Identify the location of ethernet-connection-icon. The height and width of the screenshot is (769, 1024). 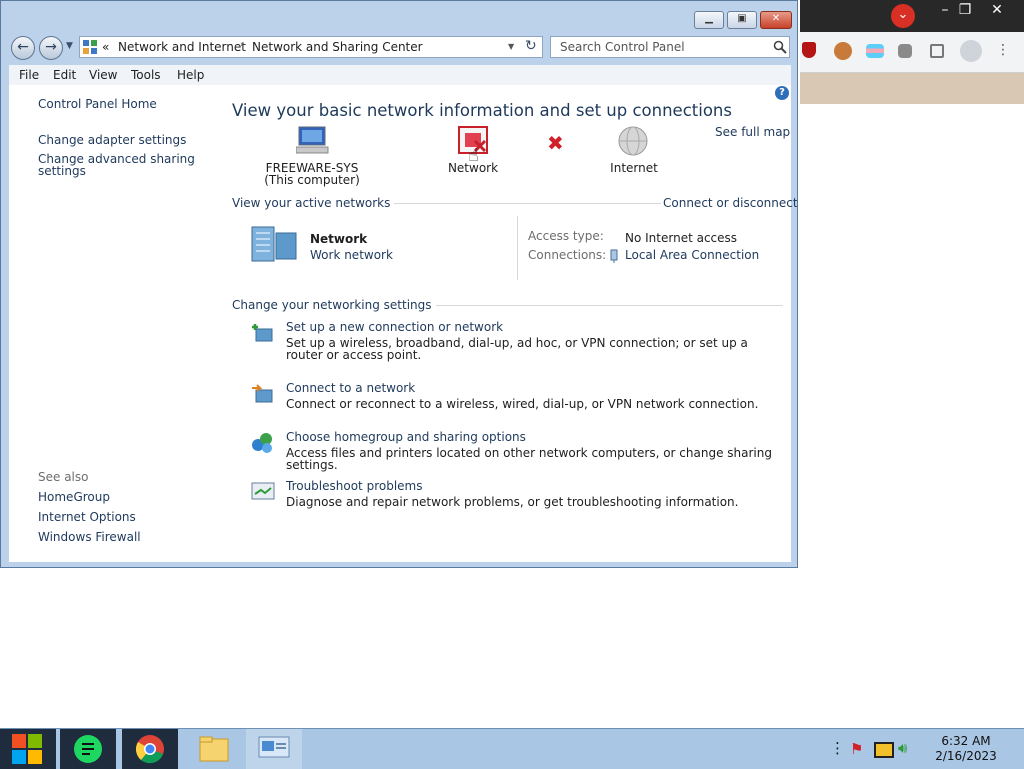
(614, 256).